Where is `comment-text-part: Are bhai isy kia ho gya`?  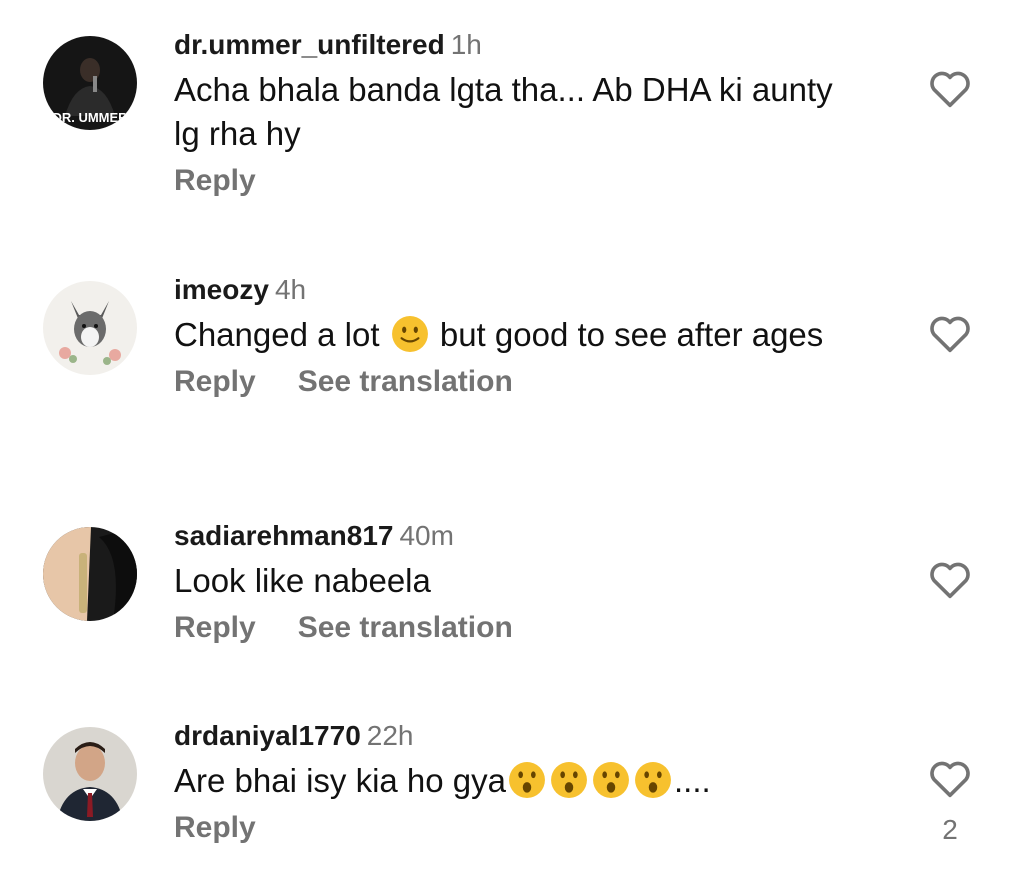 comment-text-part: Are bhai isy kia ho gya is located at coordinates (340, 780).